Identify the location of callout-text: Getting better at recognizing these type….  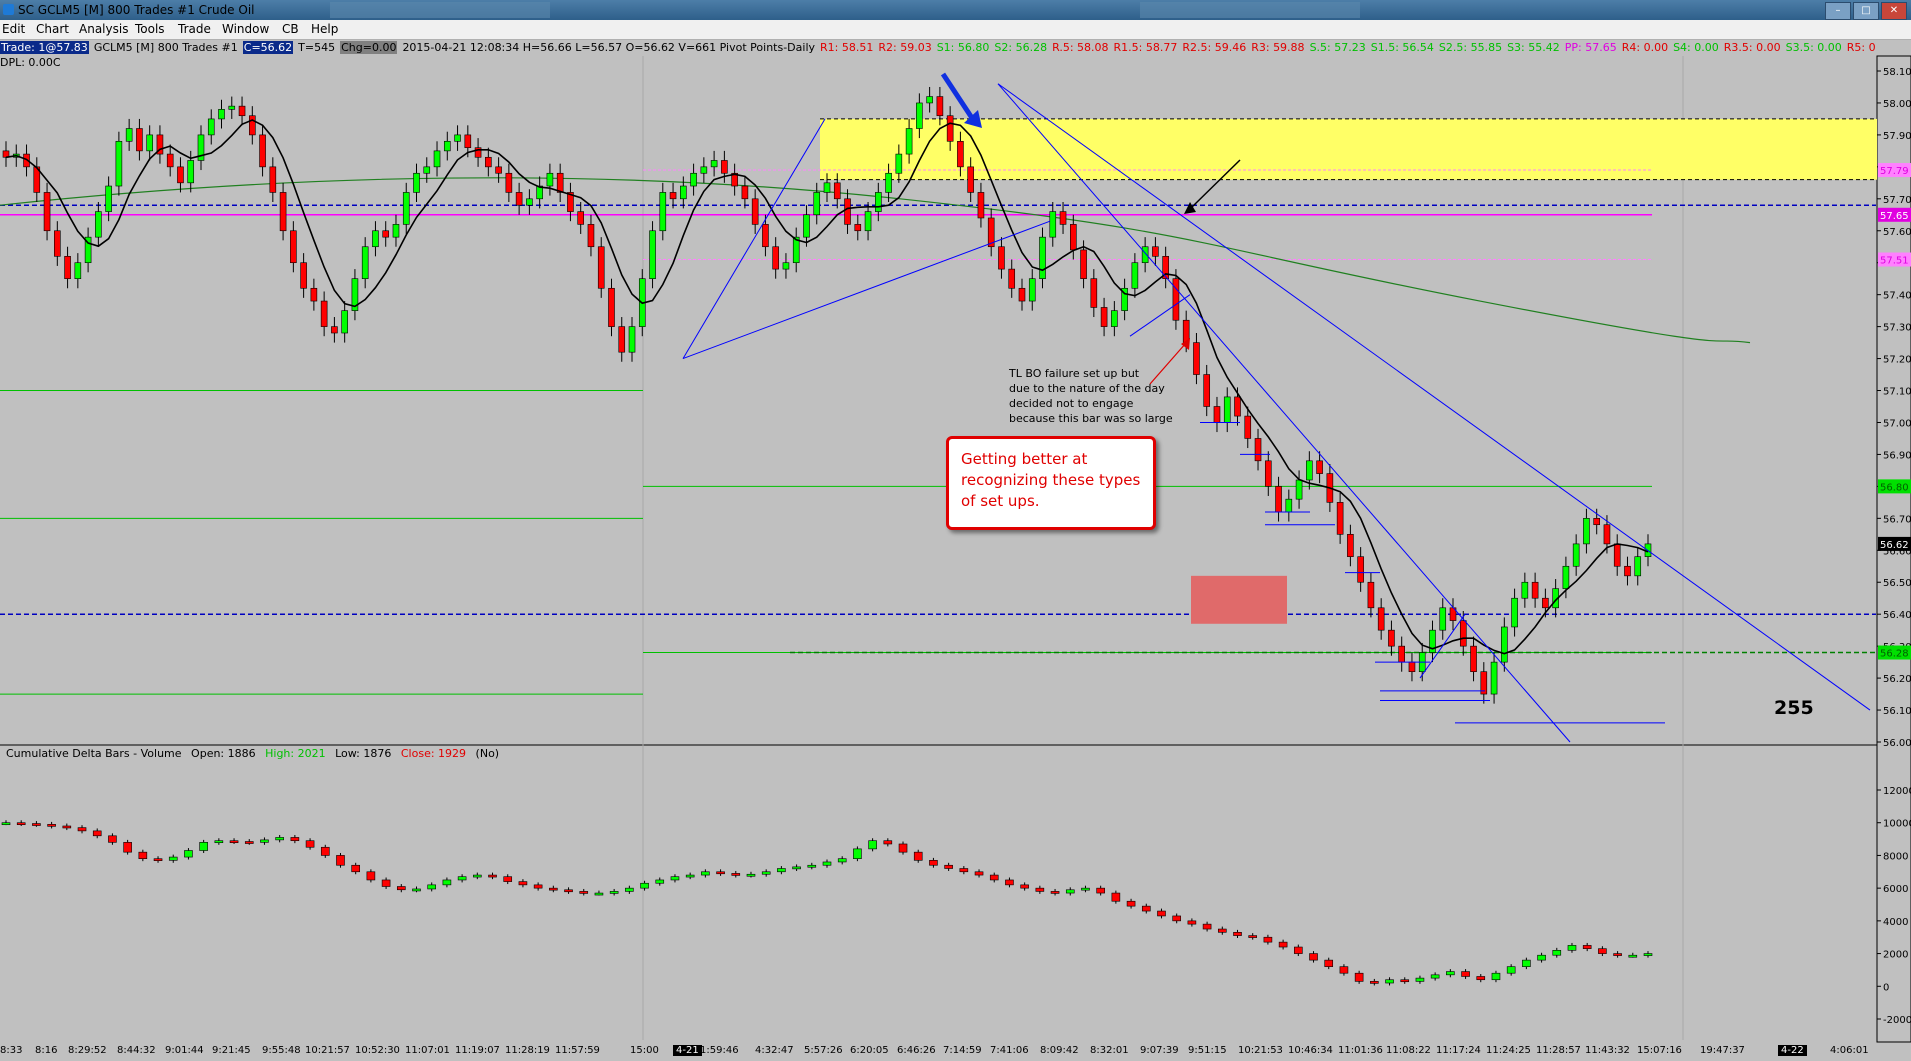
(1051, 480).